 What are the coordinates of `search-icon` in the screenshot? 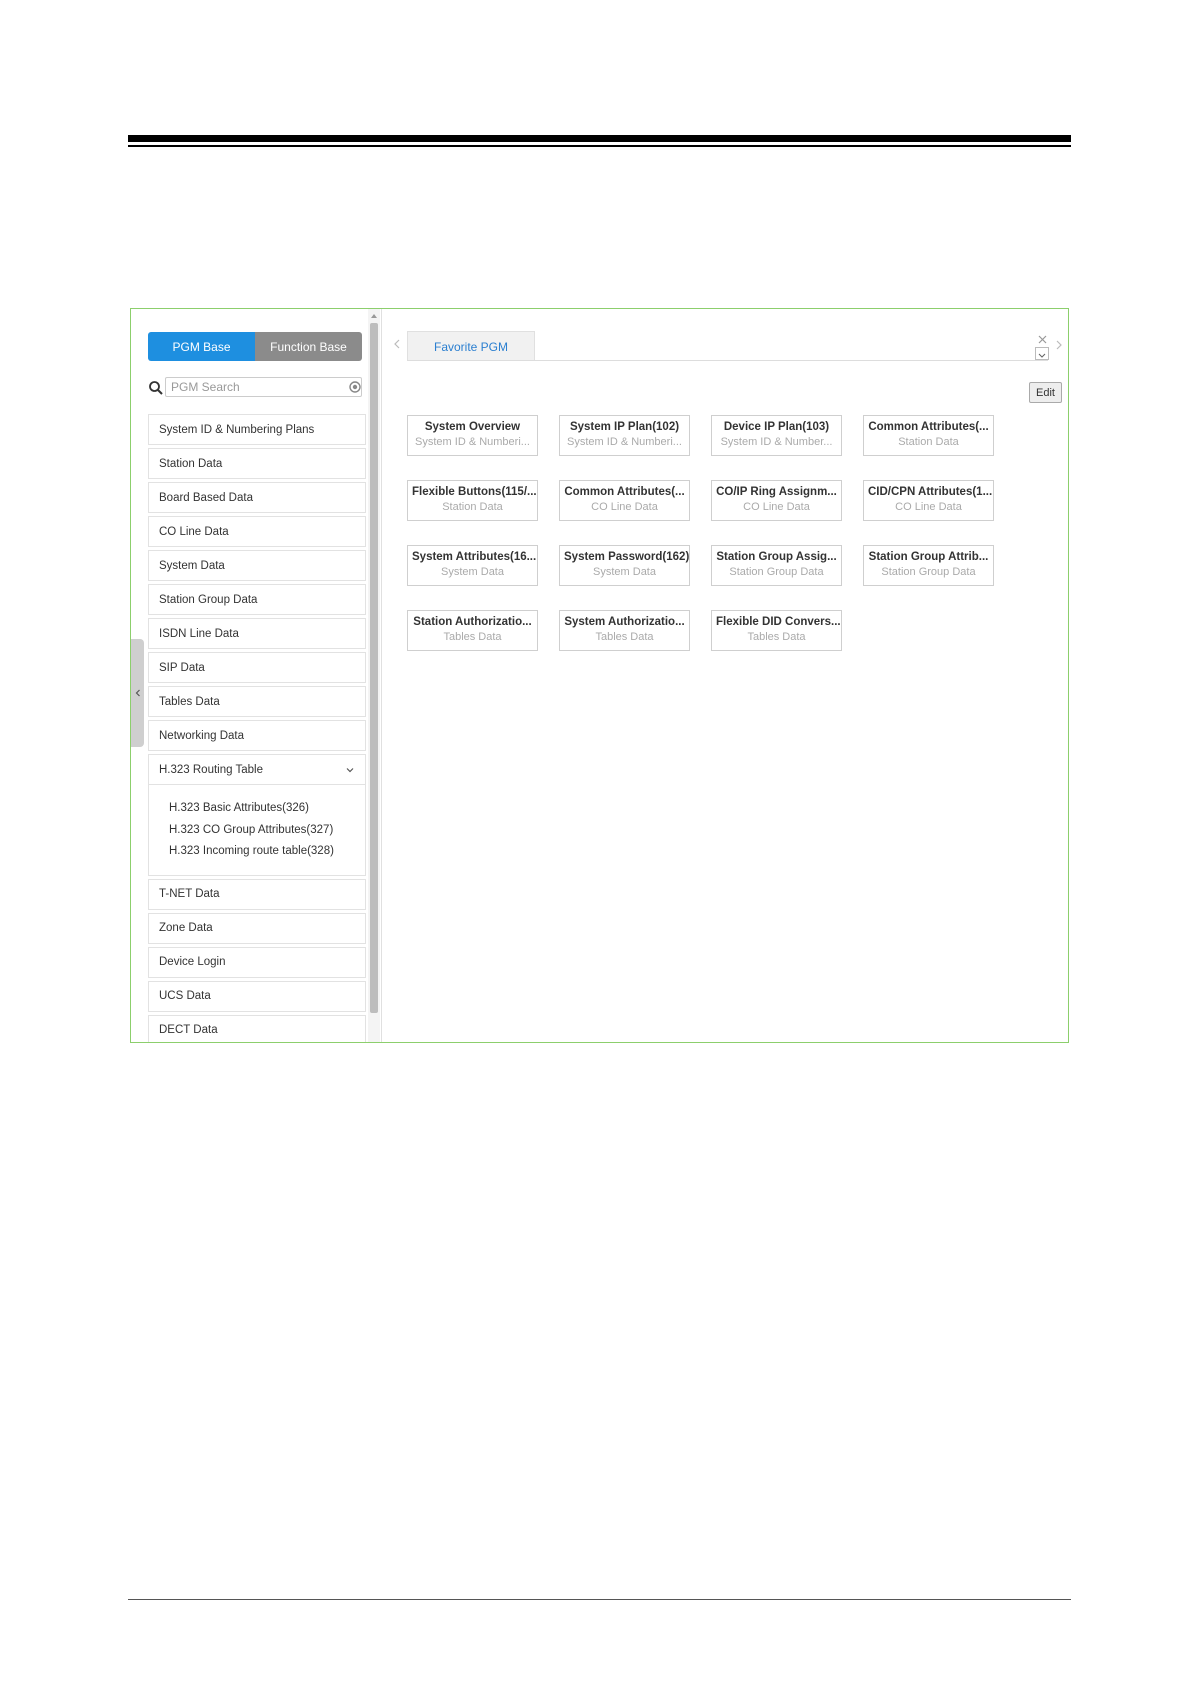 It's located at (156, 388).